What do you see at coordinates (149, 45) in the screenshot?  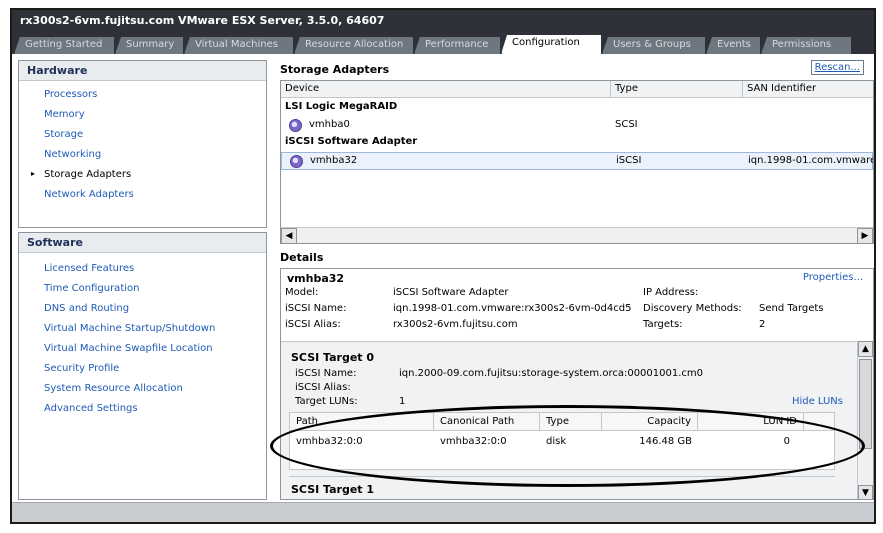 I see `tab-summary: Summary` at bounding box center [149, 45].